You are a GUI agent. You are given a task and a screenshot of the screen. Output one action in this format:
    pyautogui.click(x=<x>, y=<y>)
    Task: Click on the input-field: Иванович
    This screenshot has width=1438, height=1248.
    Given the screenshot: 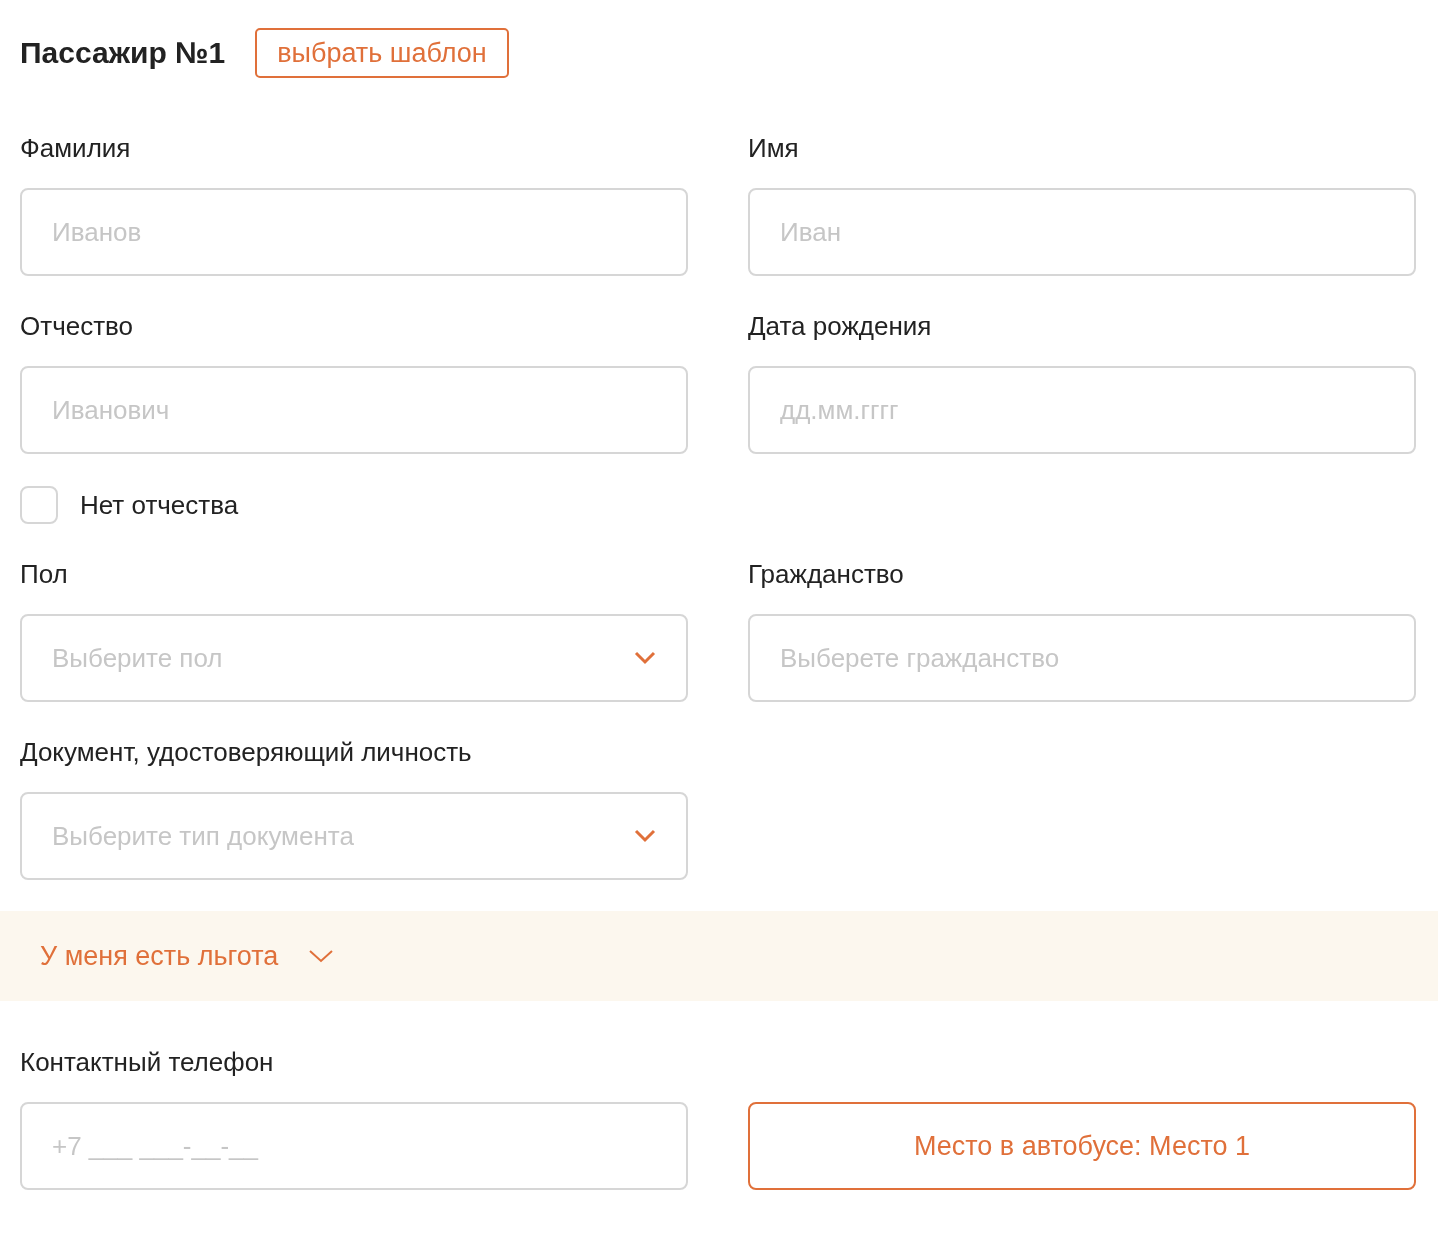 What is the action you would take?
    pyautogui.click(x=354, y=410)
    